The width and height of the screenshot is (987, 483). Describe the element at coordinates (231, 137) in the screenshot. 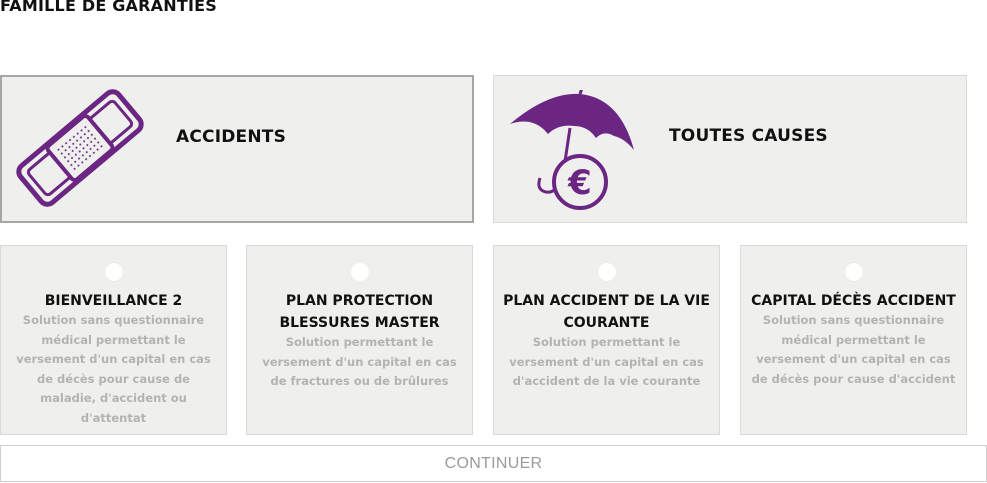

I see `family-label-accidents: ACCIDENTS` at that location.